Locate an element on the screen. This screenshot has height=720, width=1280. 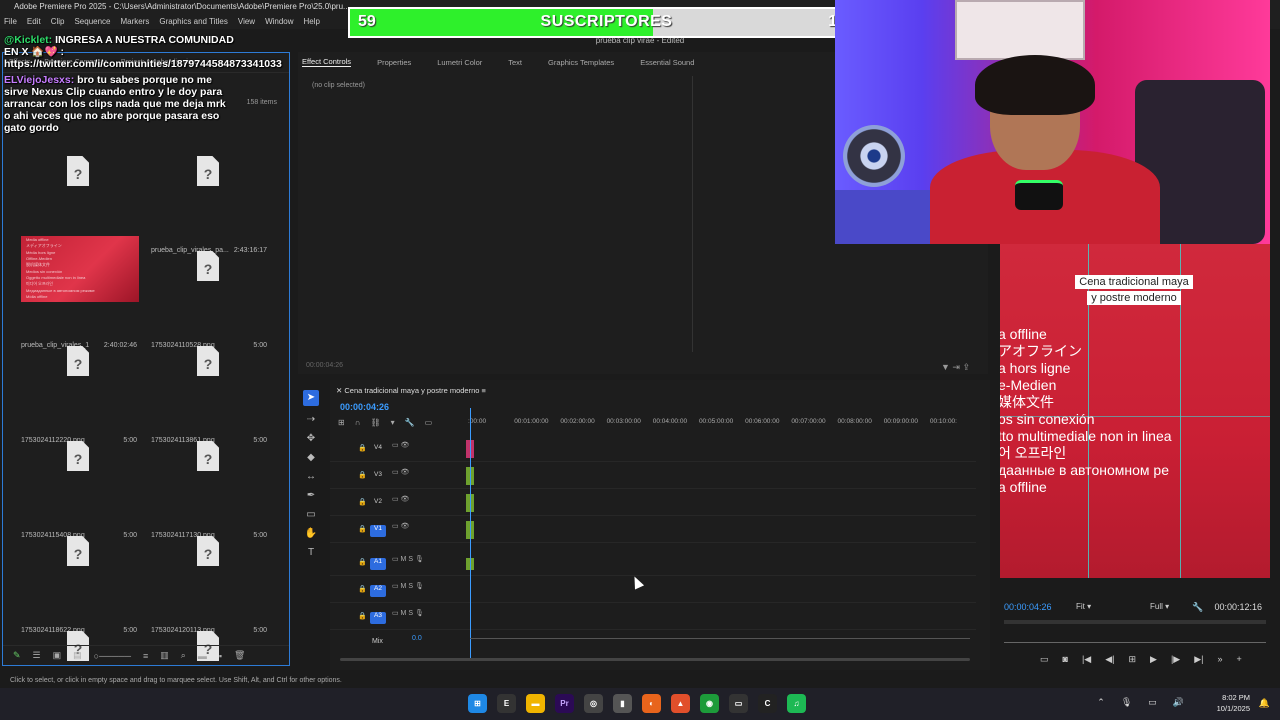
track-label: A2 is located at coordinates (378, 591).